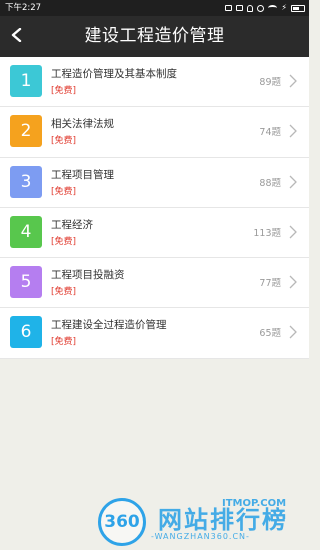  I want to click on item-title: 工程经济, so click(72, 224).